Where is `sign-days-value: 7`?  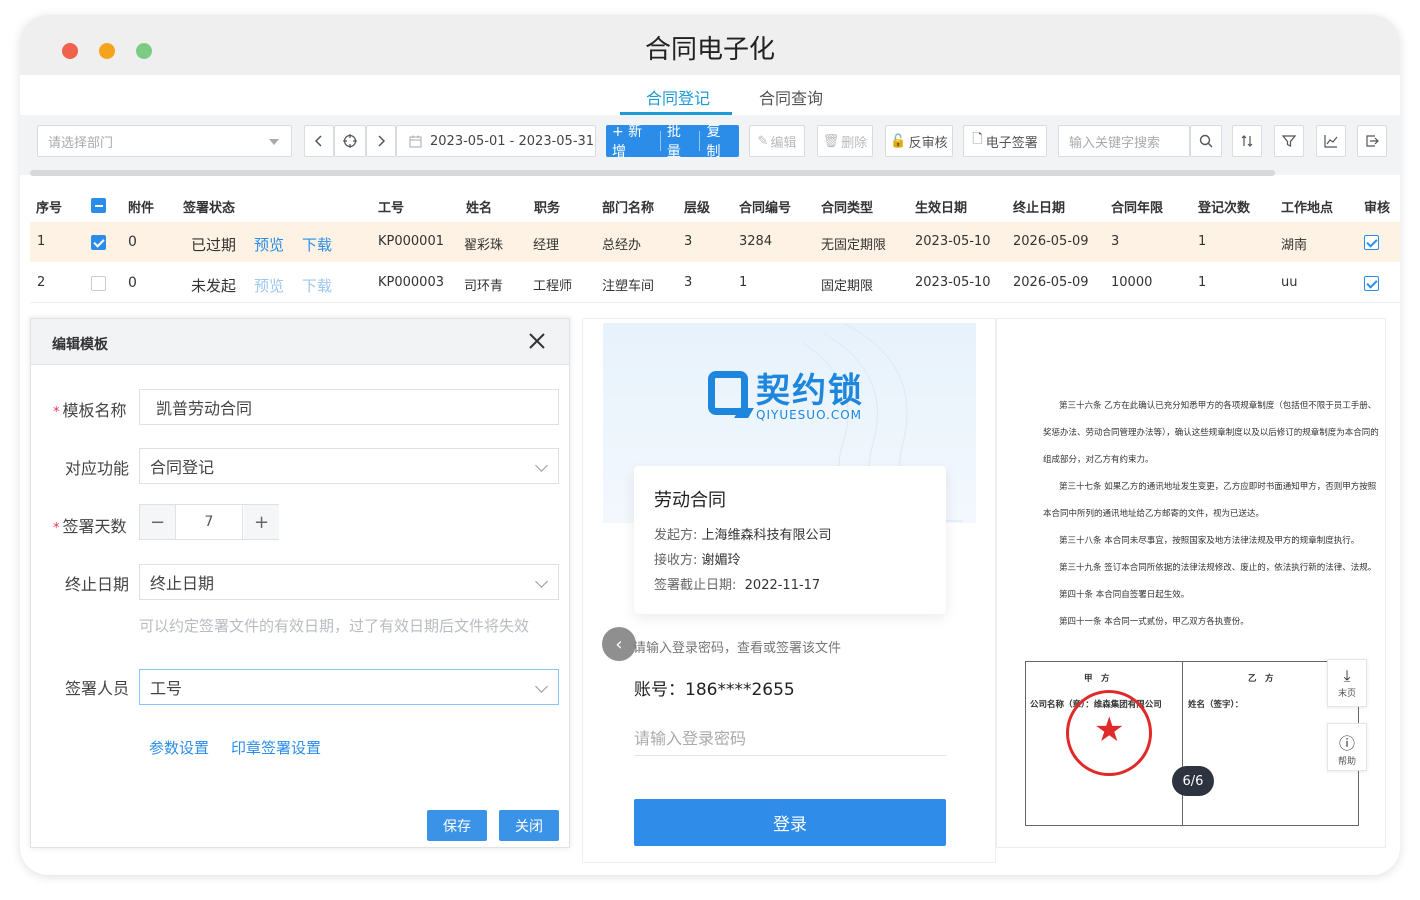
sign-days-value: 7 is located at coordinates (209, 522).